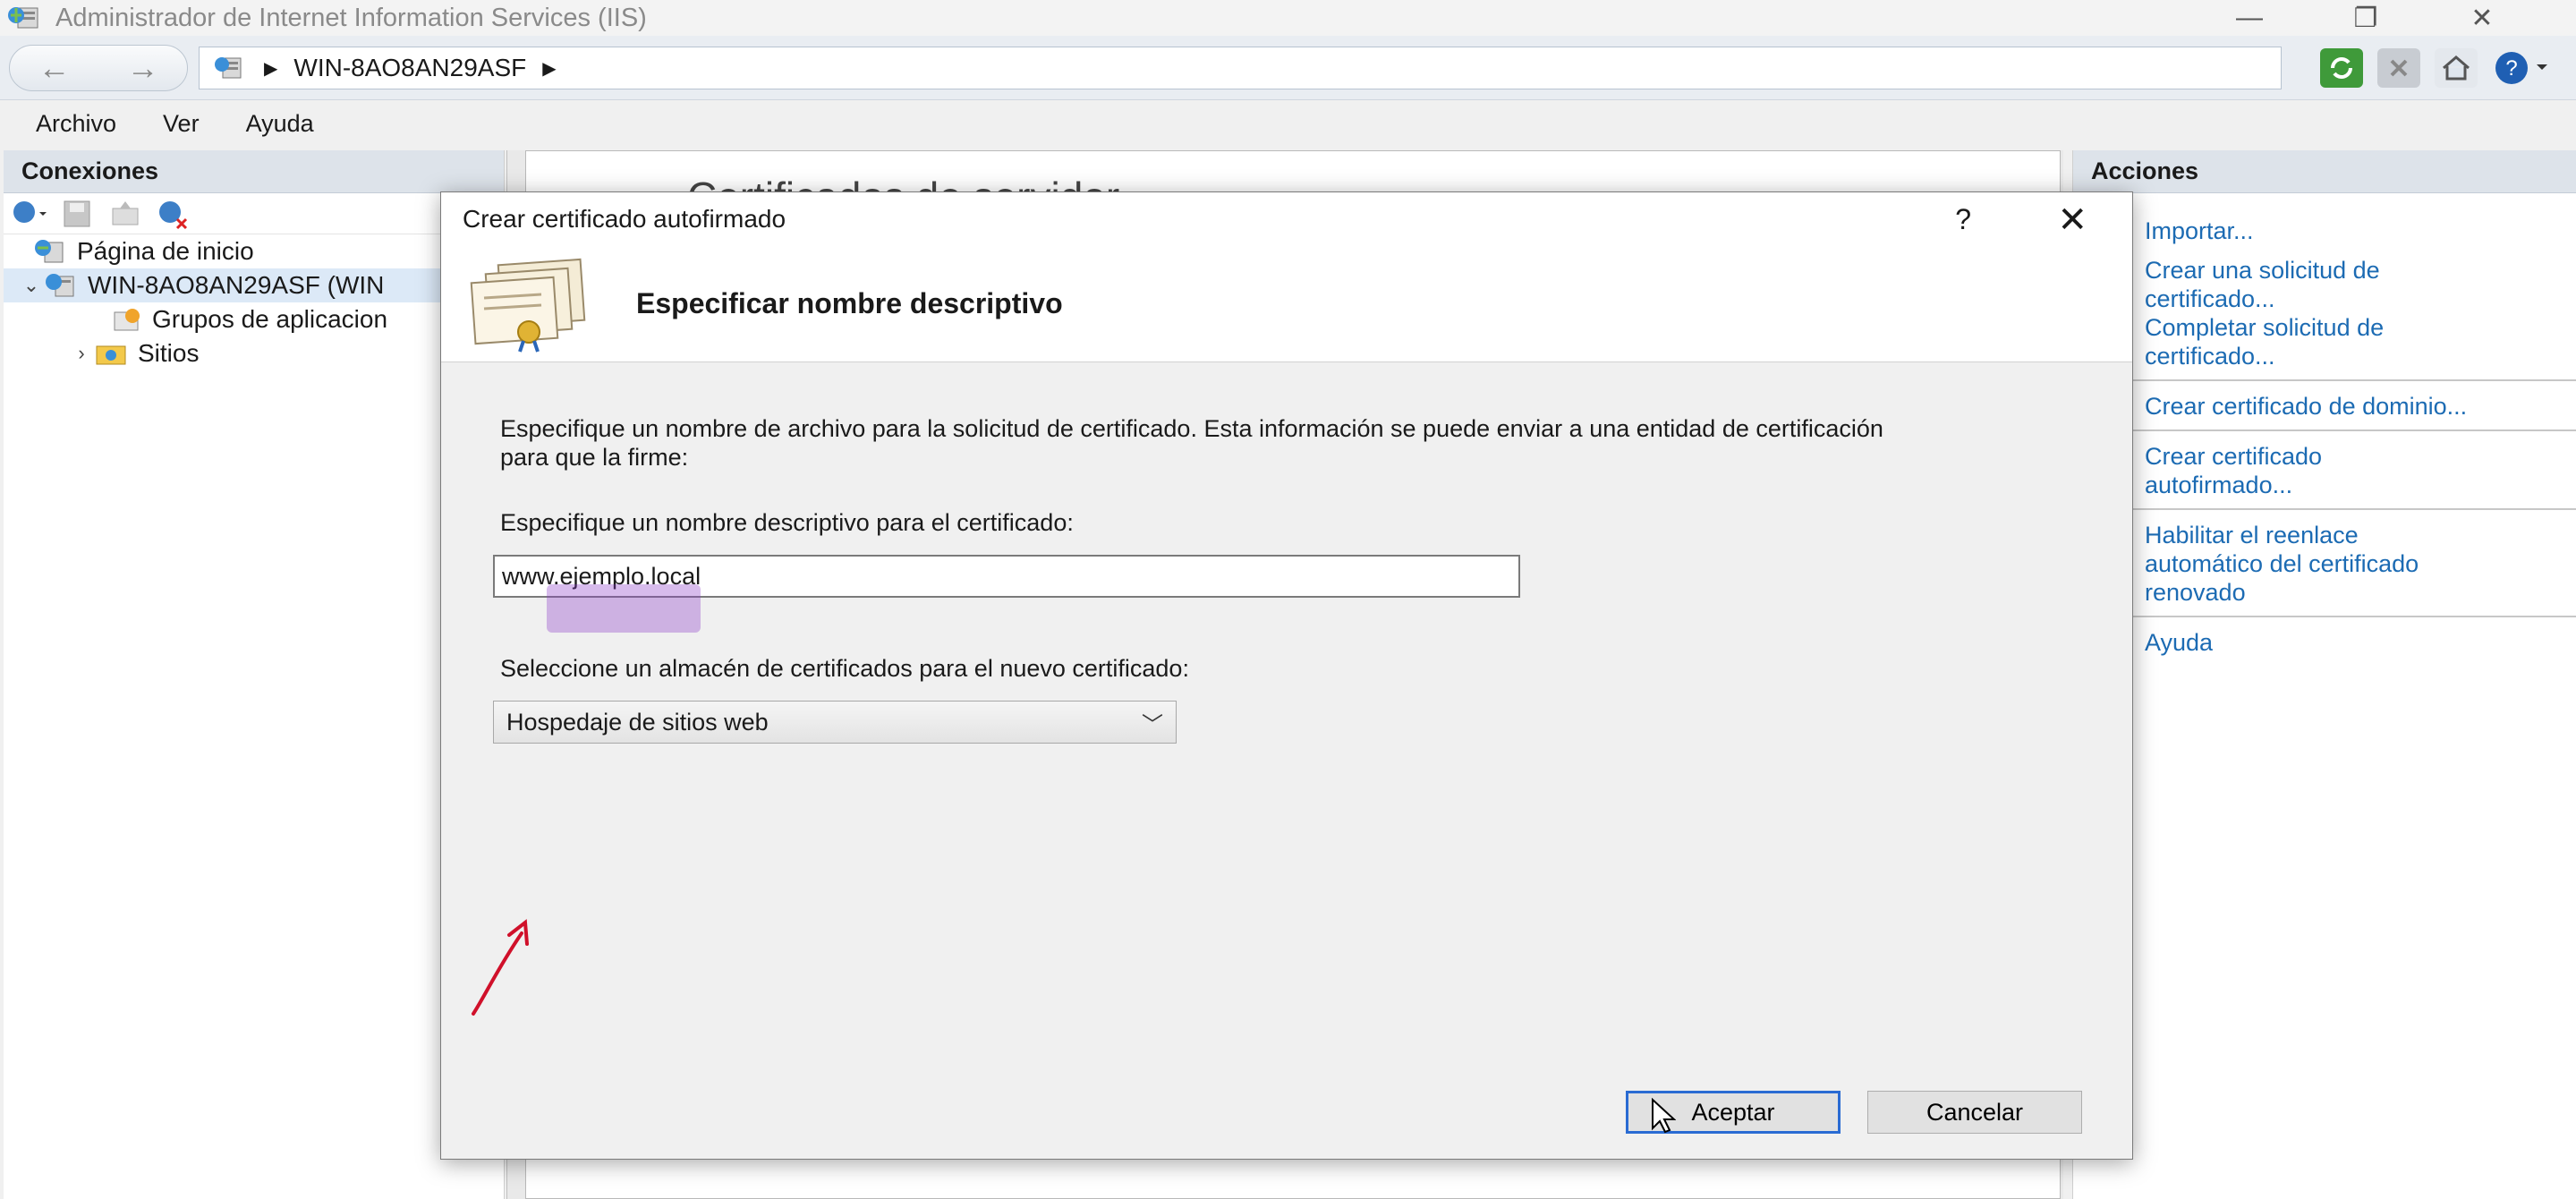  What do you see at coordinates (2360, 456) in the screenshot?
I see `action-crear-cert-autofirmado: Crear certificado` at bounding box center [2360, 456].